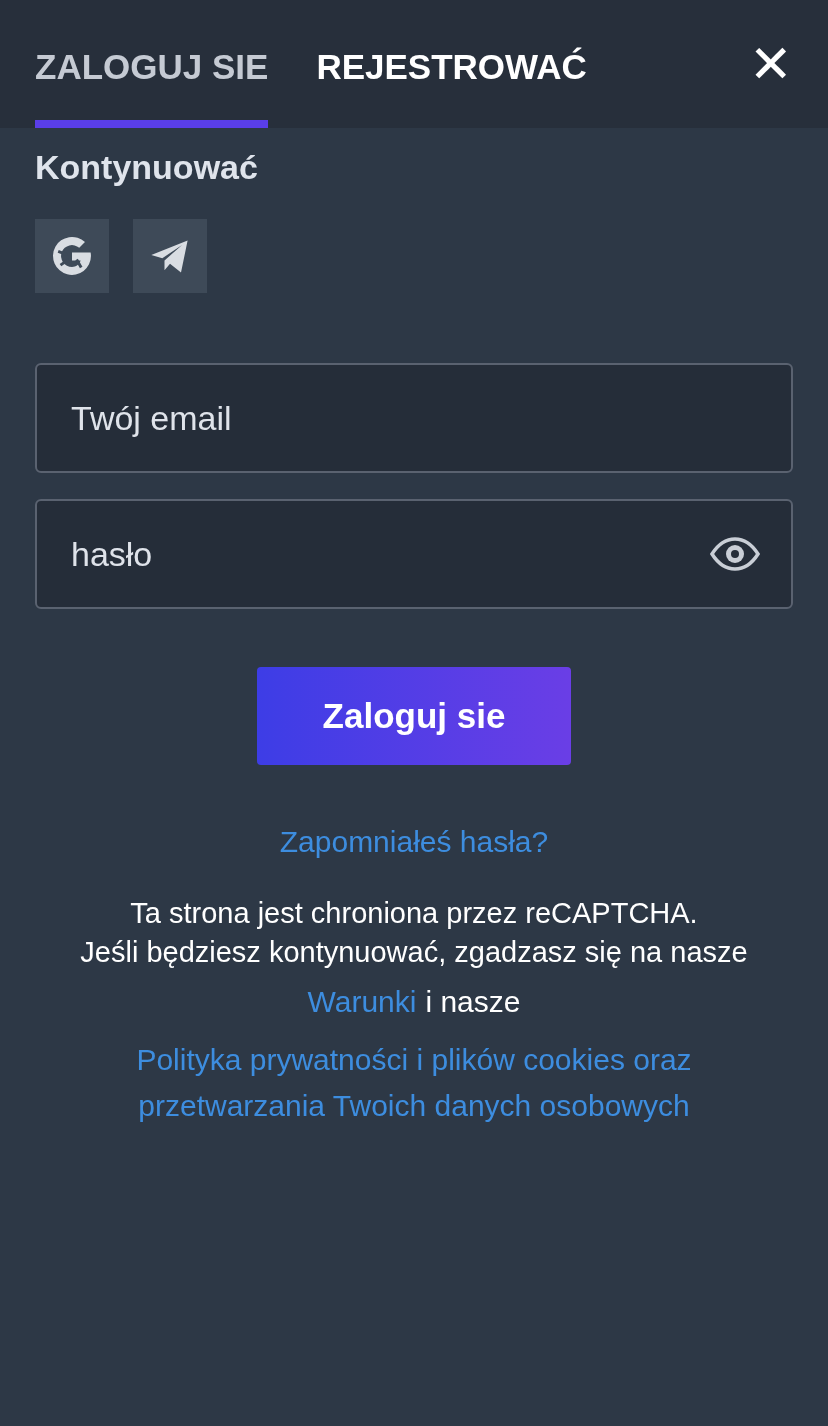 The width and height of the screenshot is (828, 1426). What do you see at coordinates (414, 716) in the screenshot?
I see `login-button: Zaloguj sie` at bounding box center [414, 716].